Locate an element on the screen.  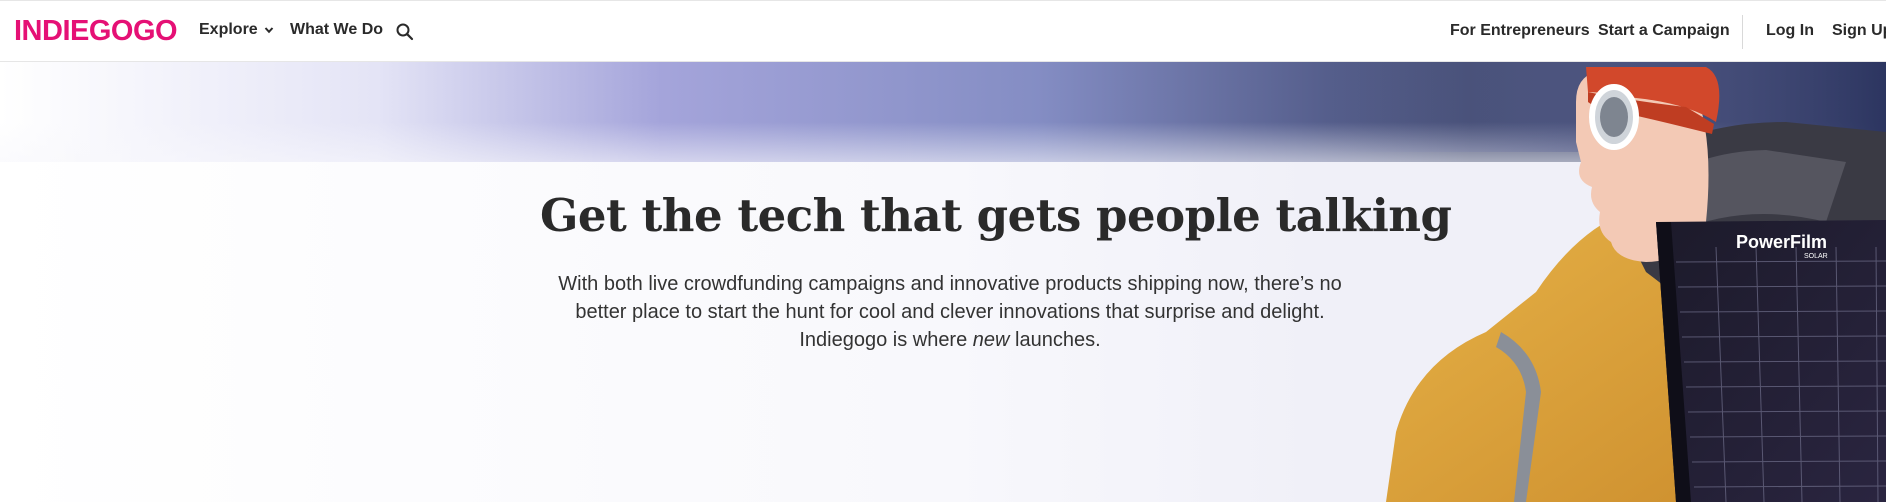
start-campaign-link: Start a Campaign is located at coordinates (1664, 31).